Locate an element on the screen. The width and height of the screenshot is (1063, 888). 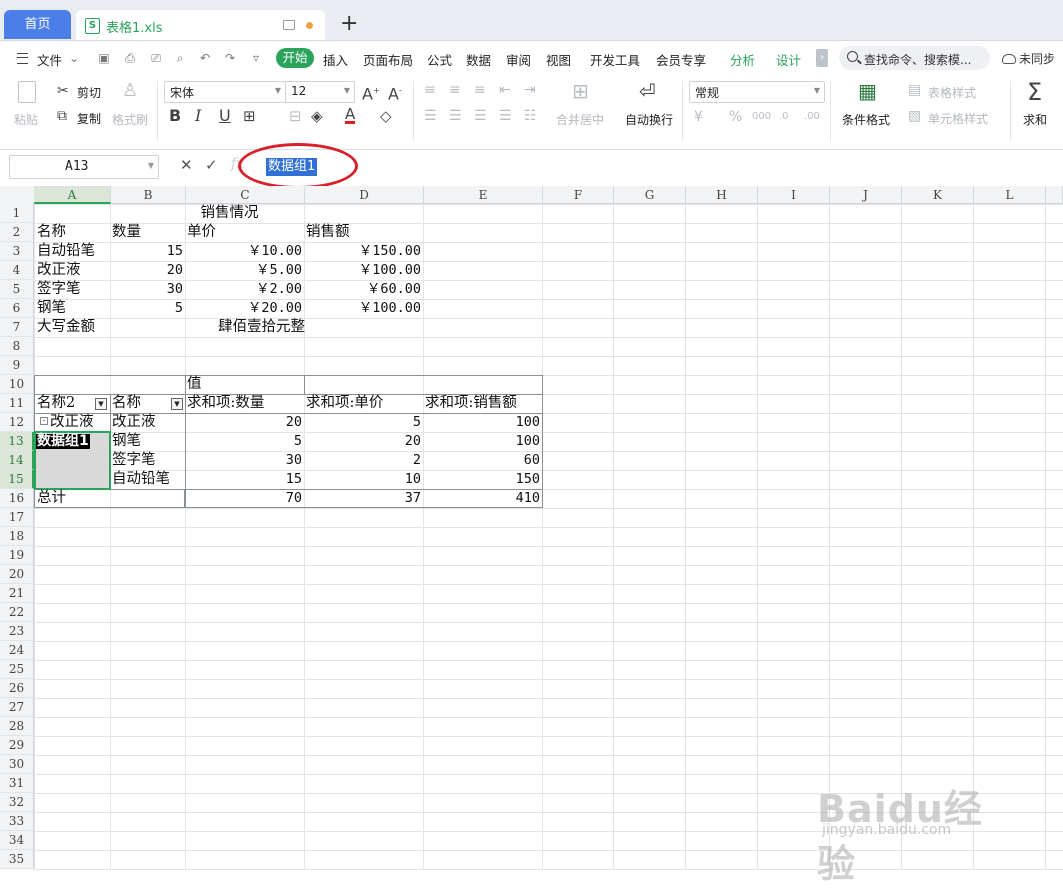
menu-design: 设计 is located at coordinates (788, 59).